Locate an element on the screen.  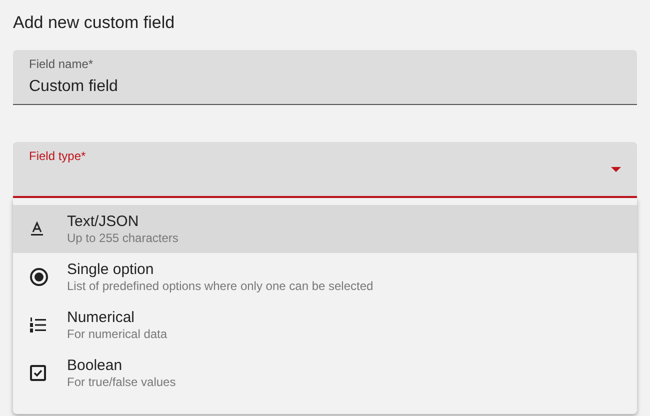
option-description: For true/false values is located at coordinates (121, 381).